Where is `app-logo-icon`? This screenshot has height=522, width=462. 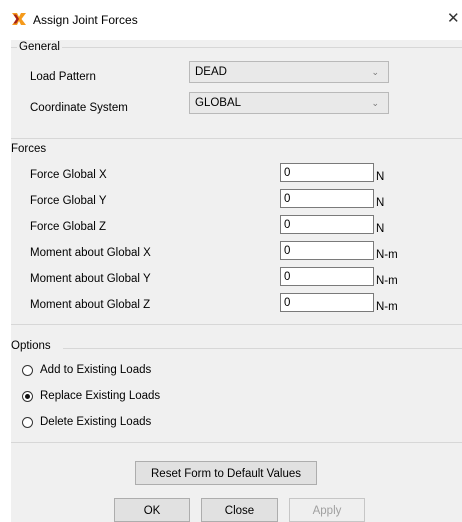 app-logo-icon is located at coordinates (19, 19).